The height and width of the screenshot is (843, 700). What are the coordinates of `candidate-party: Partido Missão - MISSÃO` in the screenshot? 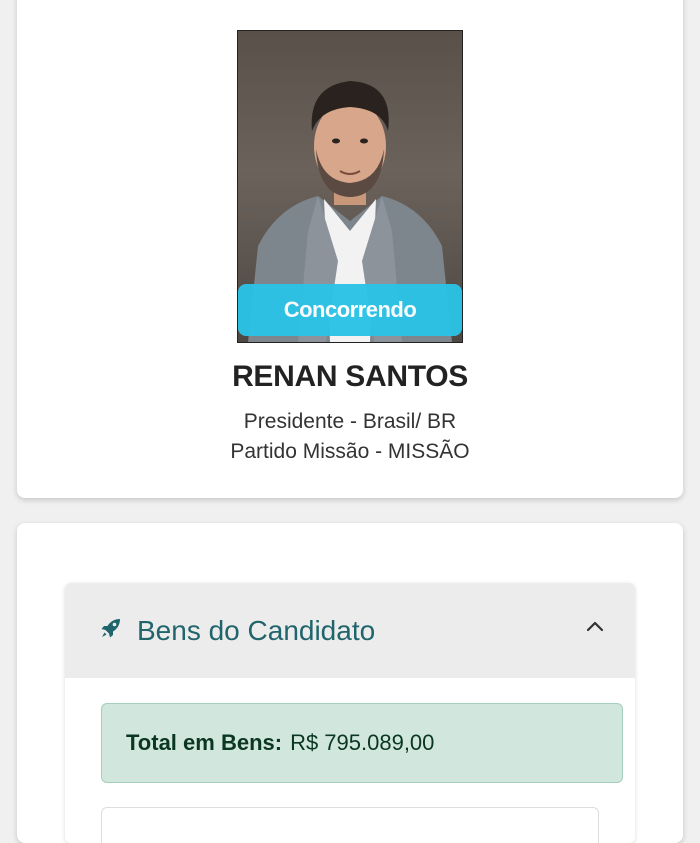 It's located at (350, 451).